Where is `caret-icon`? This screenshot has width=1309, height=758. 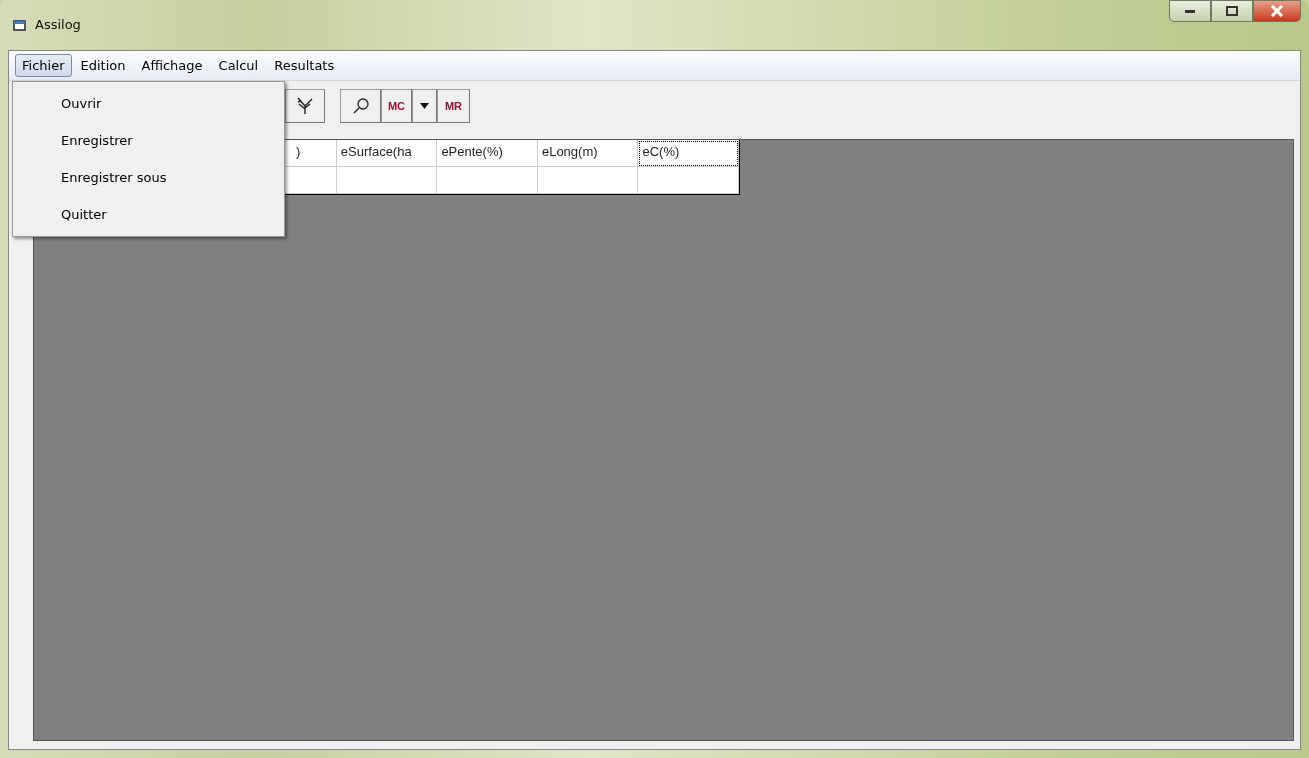
caret-icon is located at coordinates (424, 106).